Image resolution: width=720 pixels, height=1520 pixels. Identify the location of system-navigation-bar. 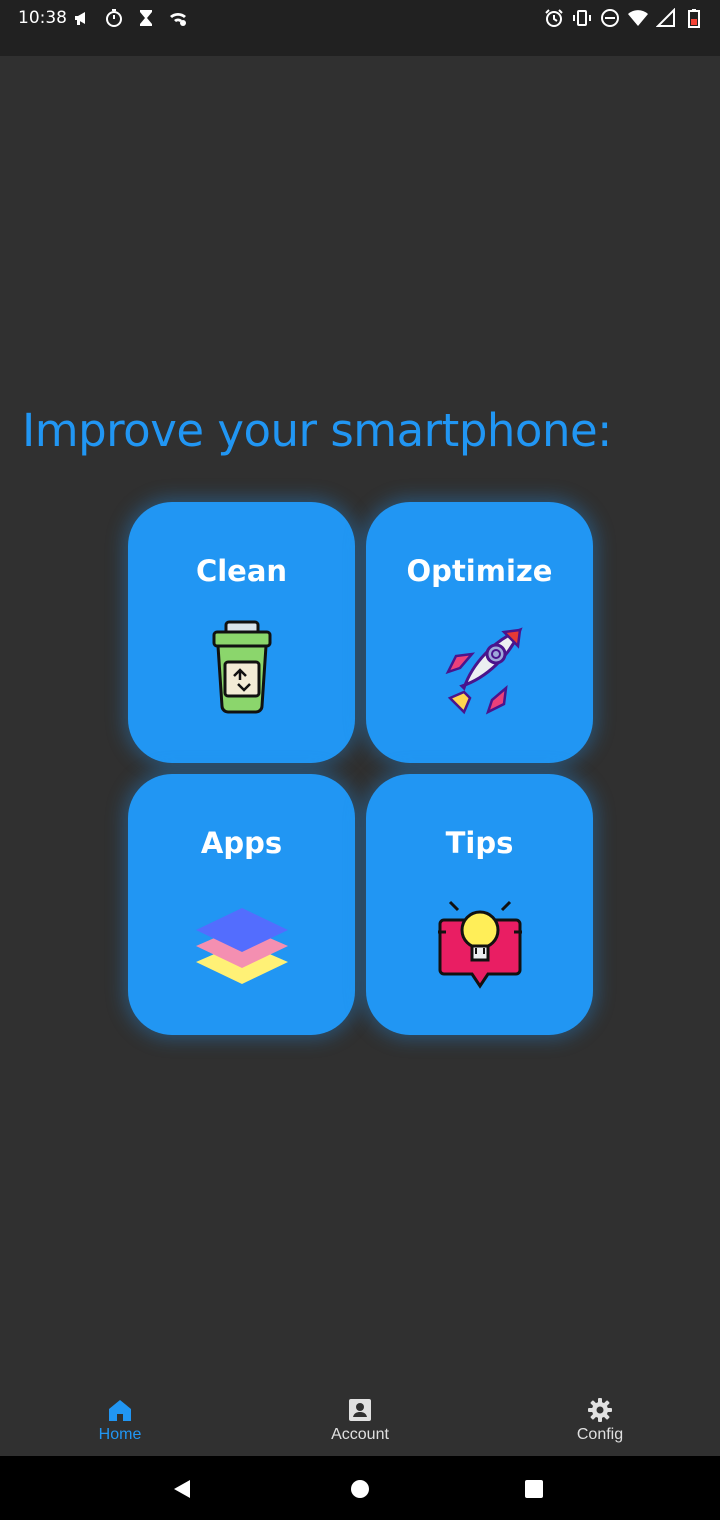
(360, 1488).